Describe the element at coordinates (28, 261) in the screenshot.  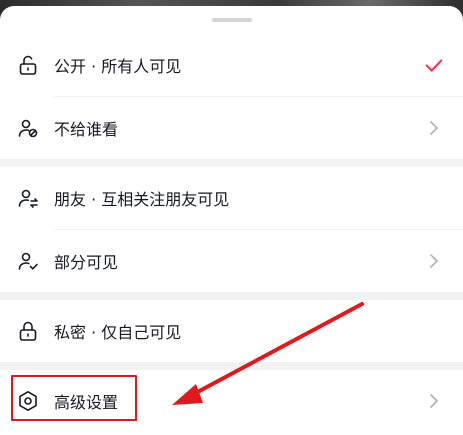
I see `user-check-icon` at that location.